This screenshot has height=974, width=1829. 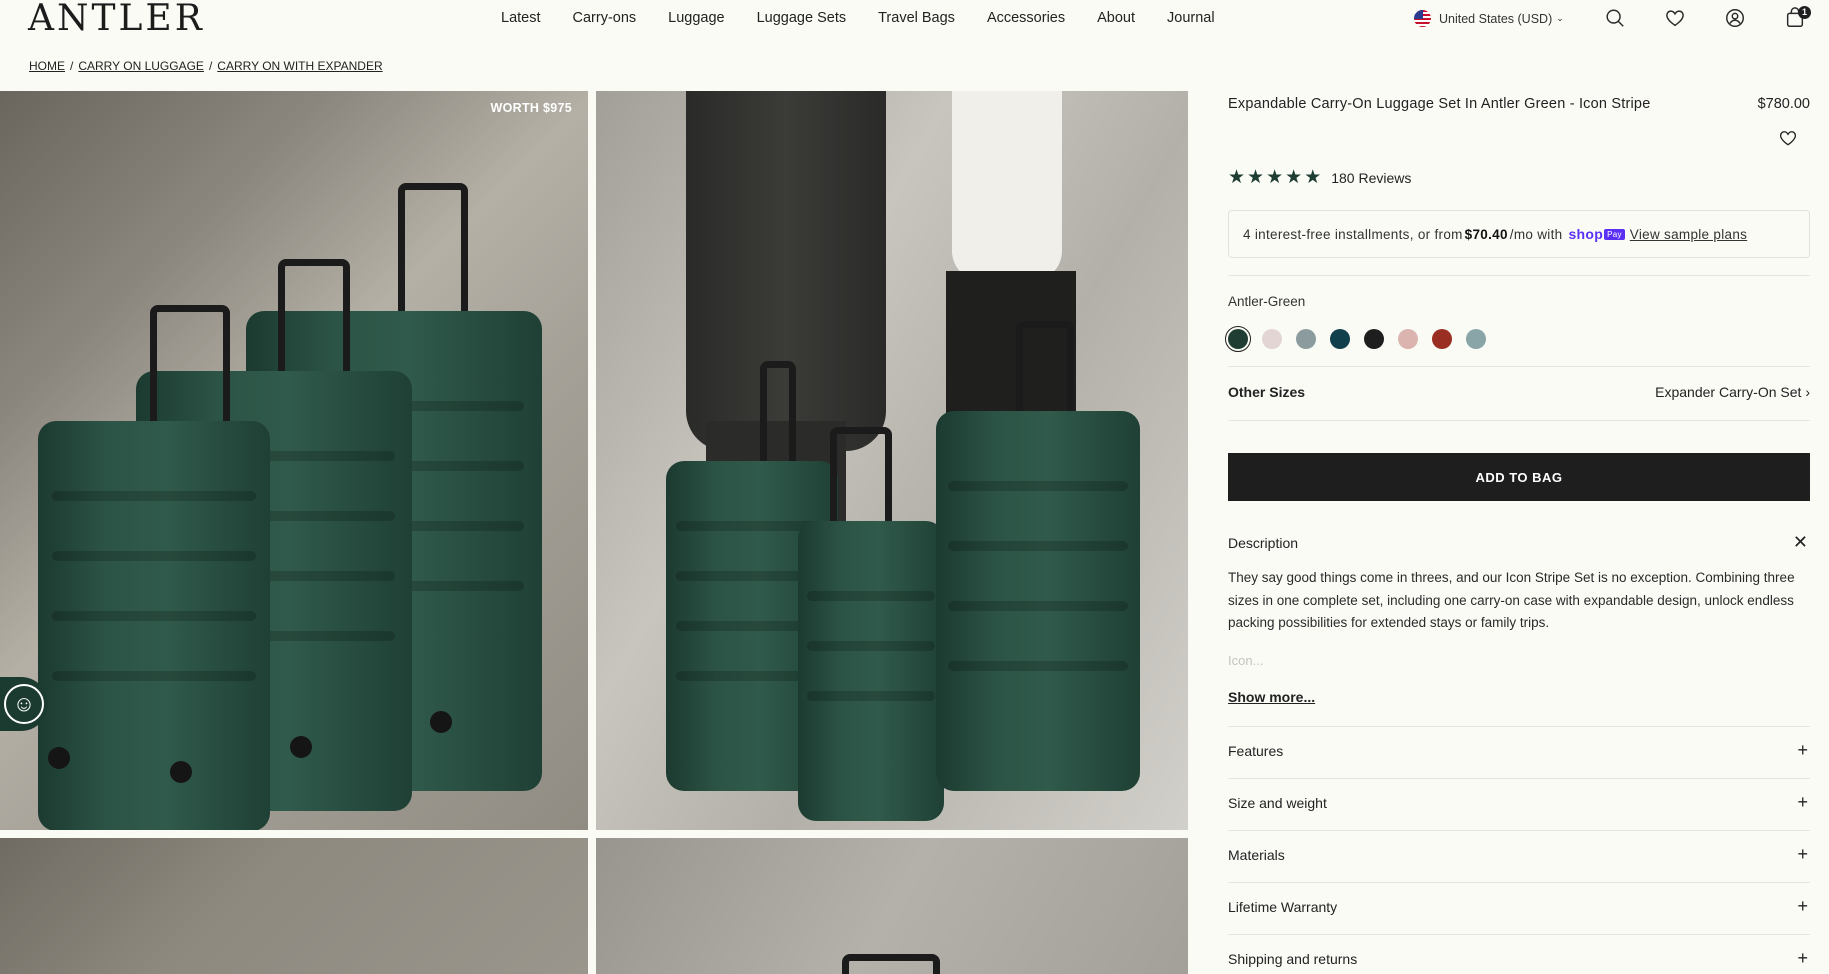 What do you see at coordinates (1560, 18) in the screenshot?
I see `chevron-down-icon: ⌄` at bounding box center [1560, 18].